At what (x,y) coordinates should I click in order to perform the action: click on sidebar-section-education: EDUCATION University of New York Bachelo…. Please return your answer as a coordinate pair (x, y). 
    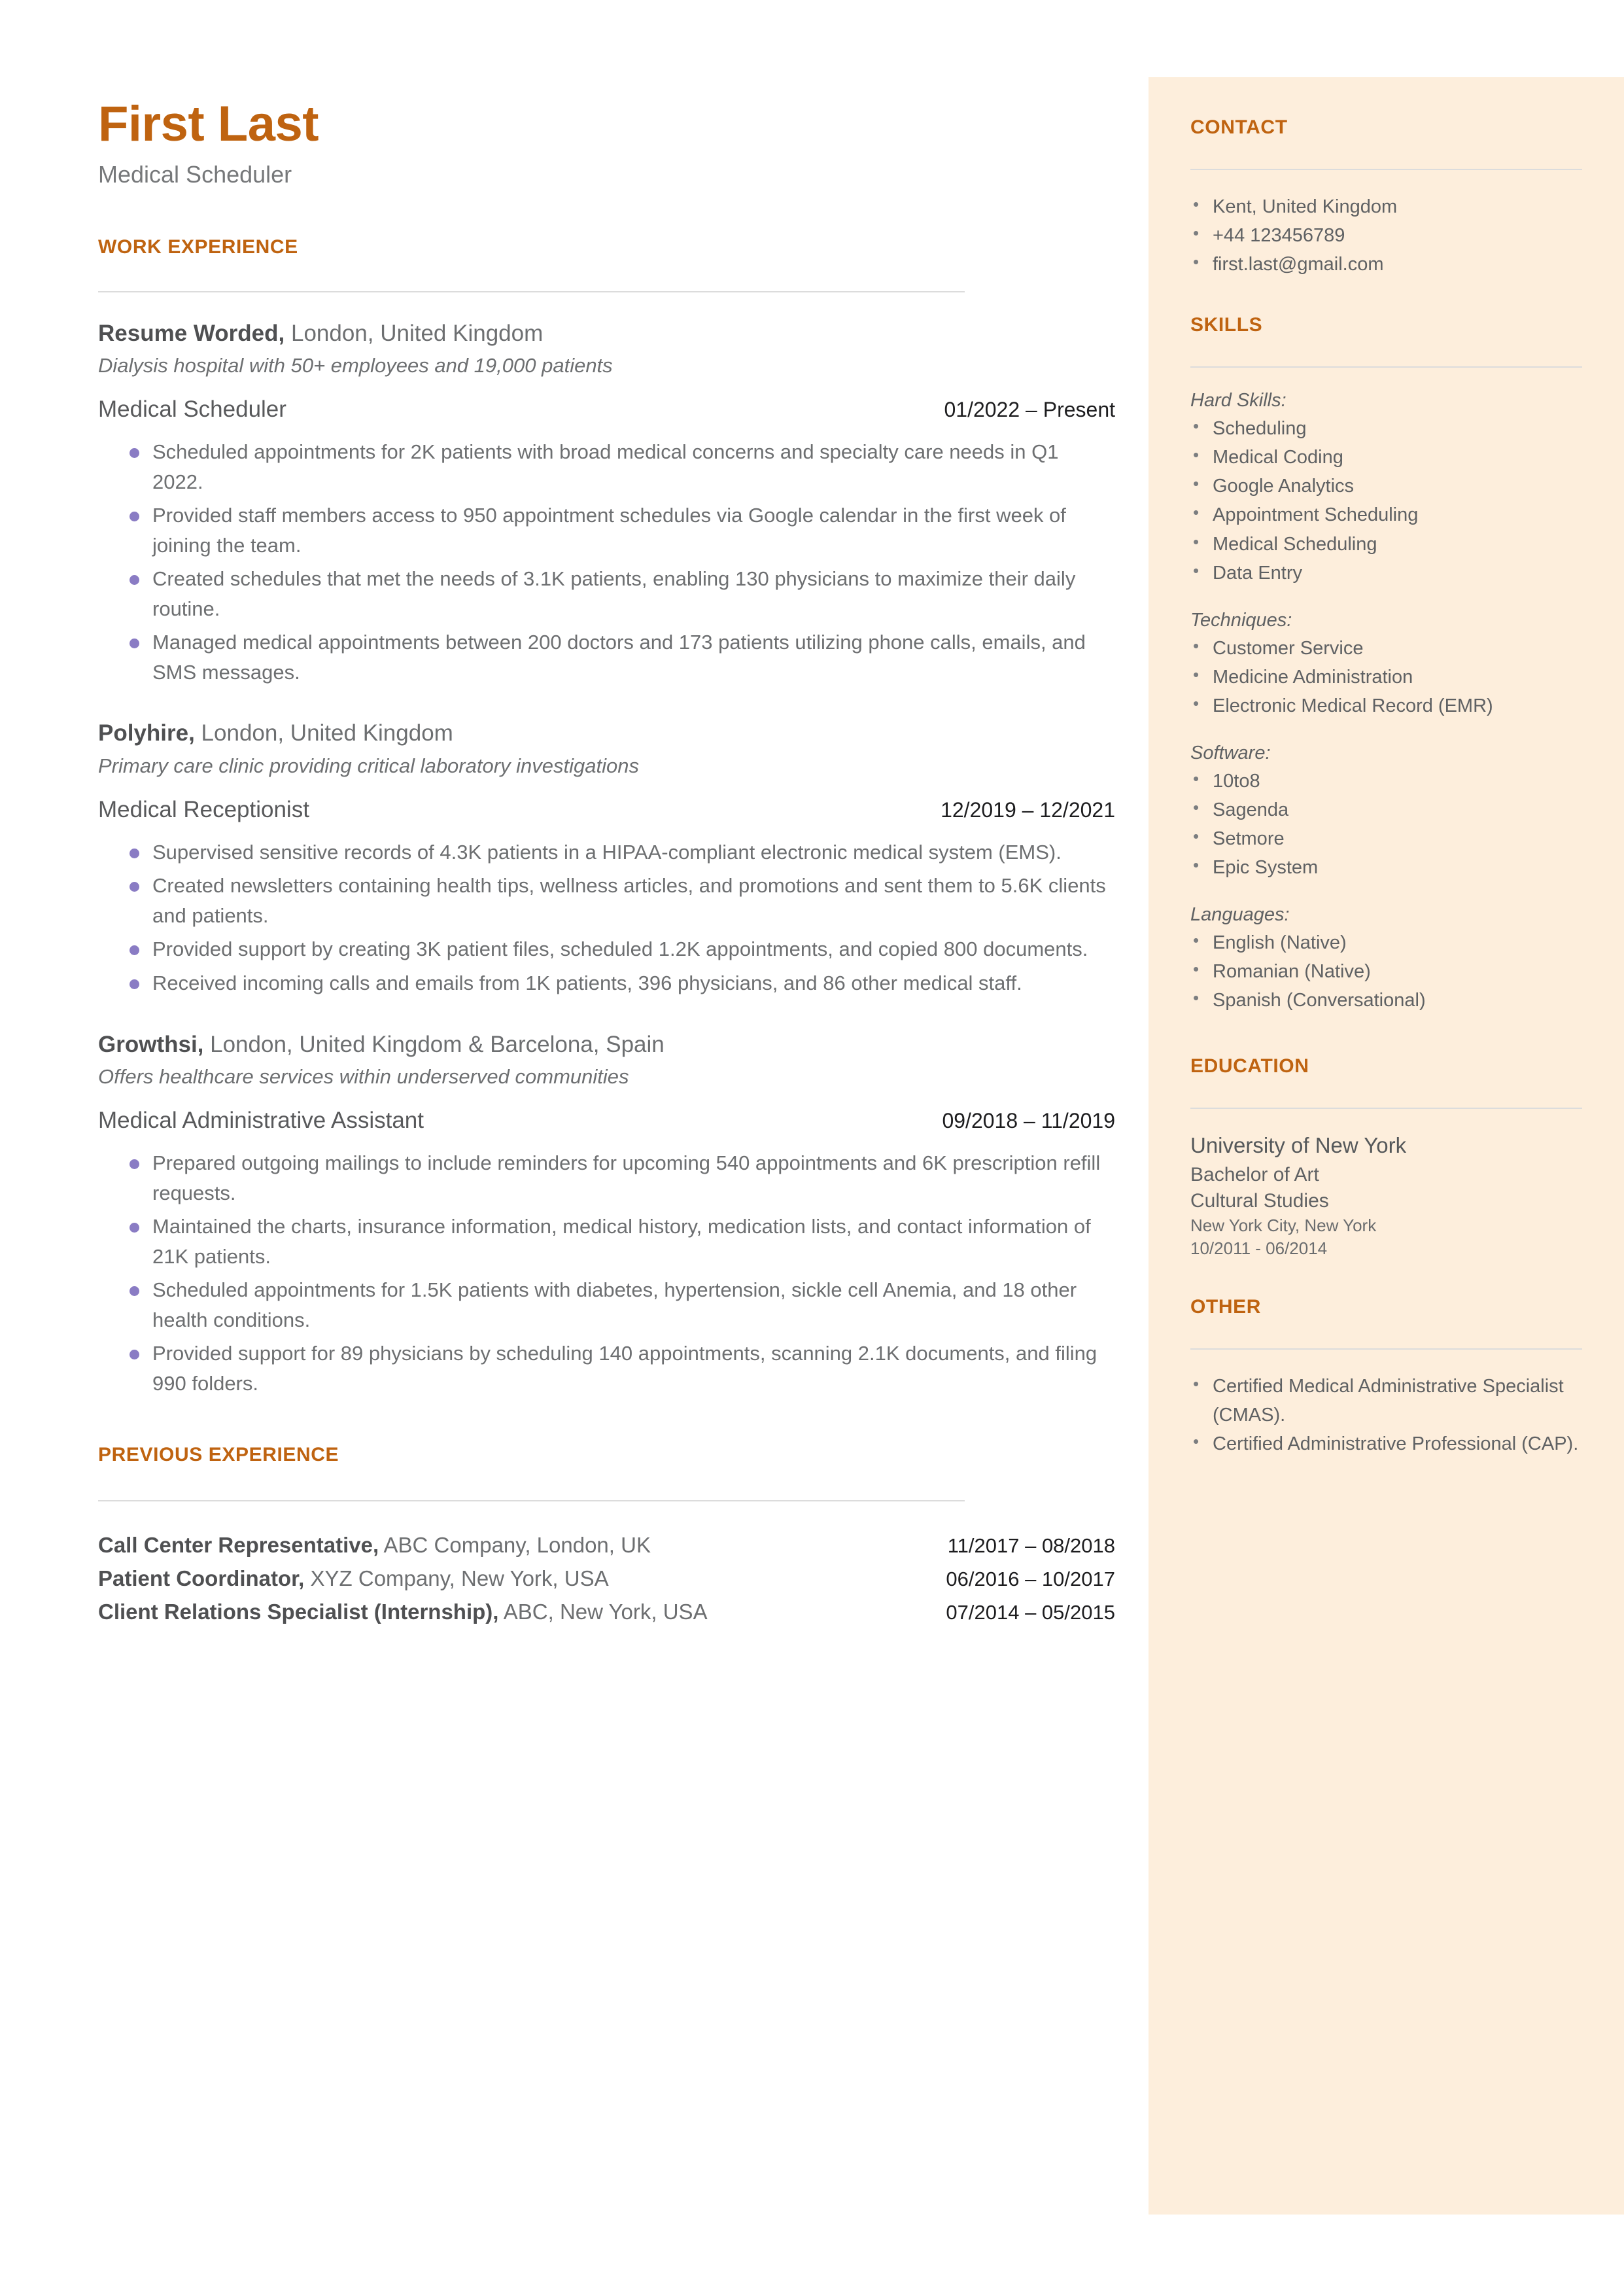
    Looking at the image, I should click on (1386, 1157).